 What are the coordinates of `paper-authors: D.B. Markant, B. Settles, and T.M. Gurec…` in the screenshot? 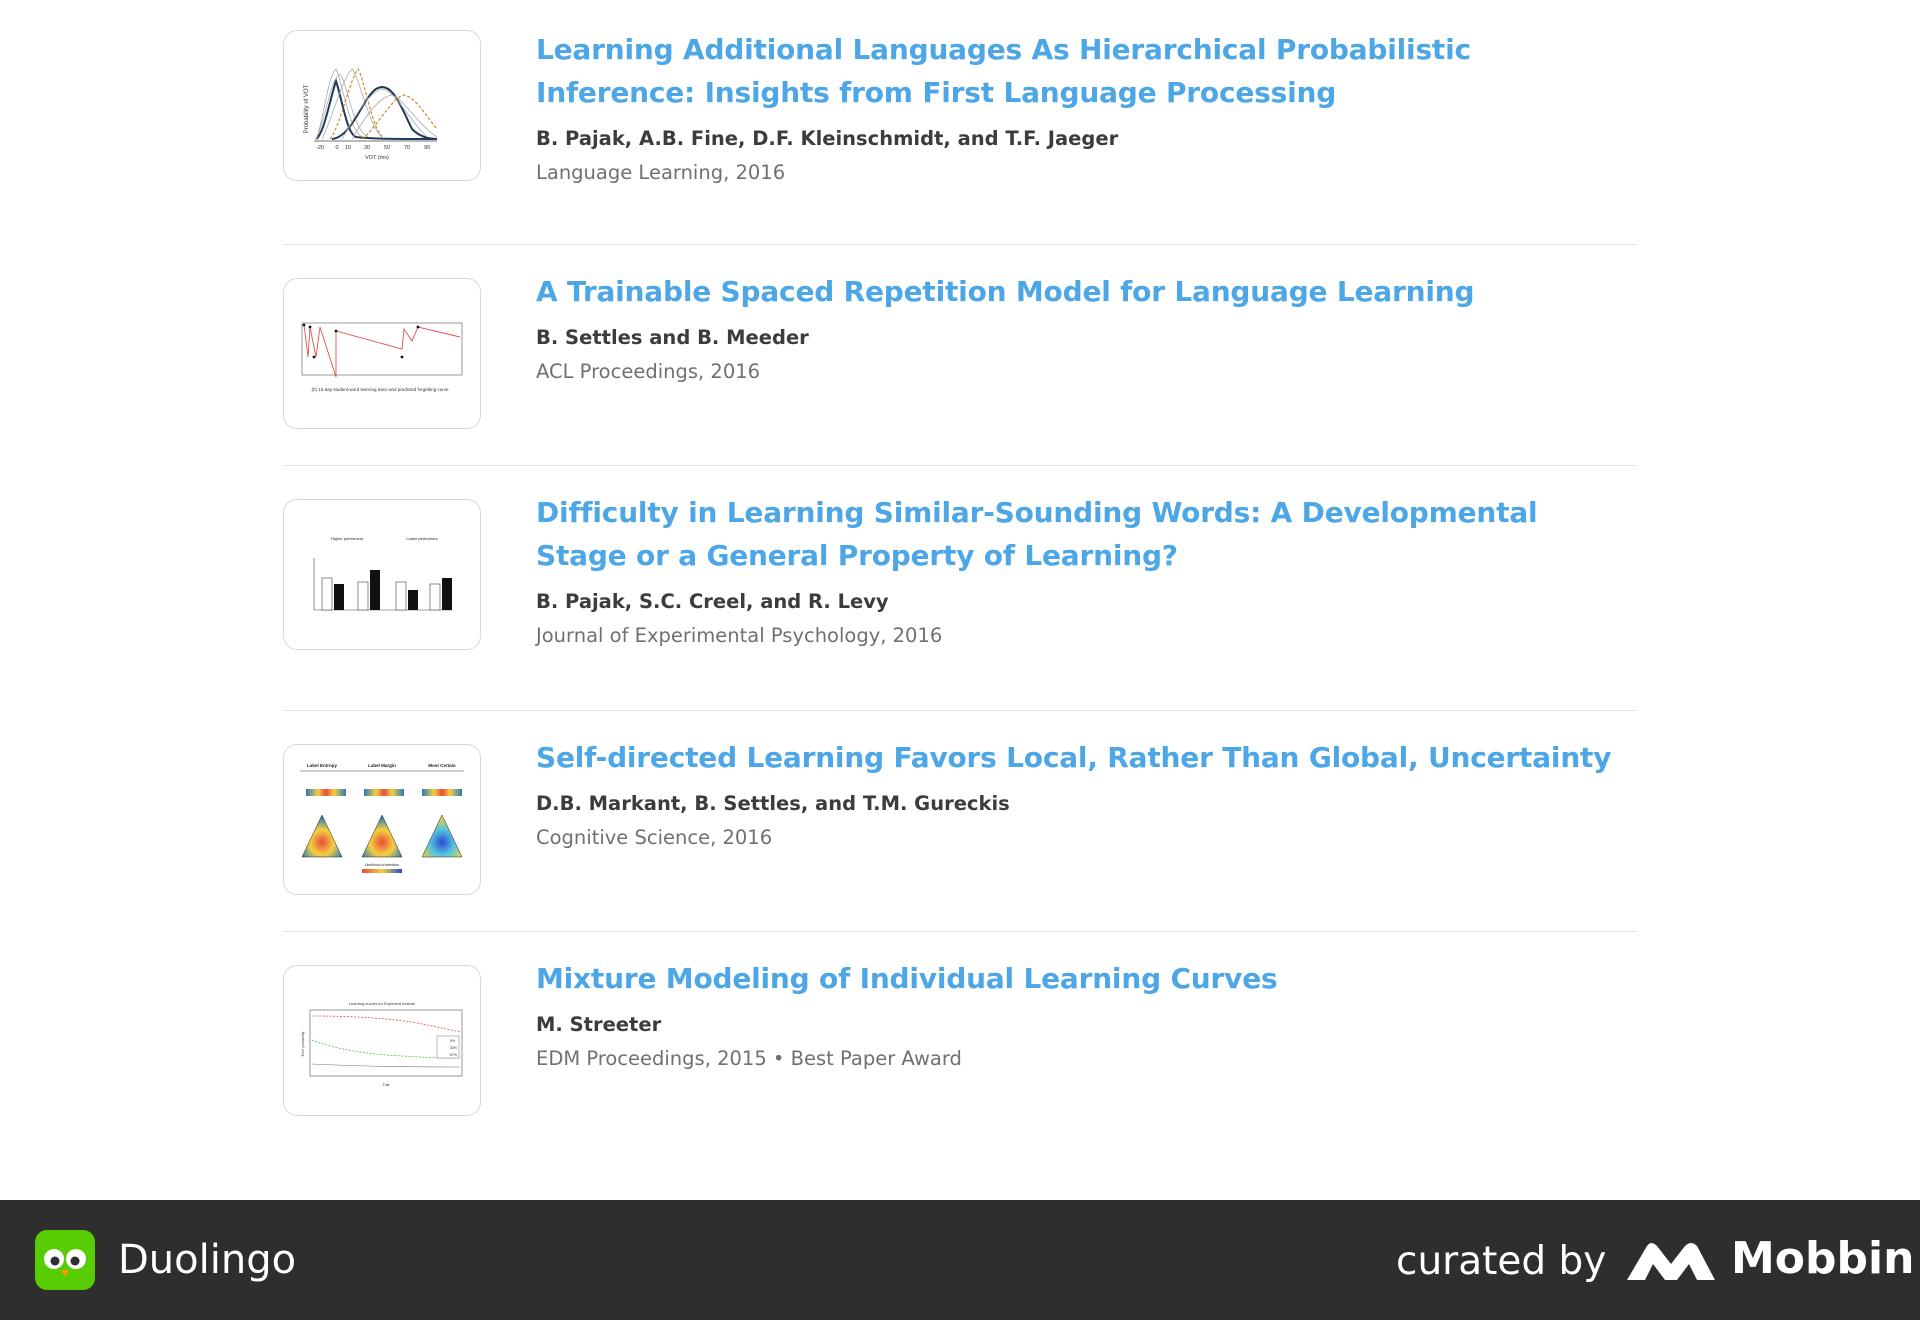 It's located at (773, 803).